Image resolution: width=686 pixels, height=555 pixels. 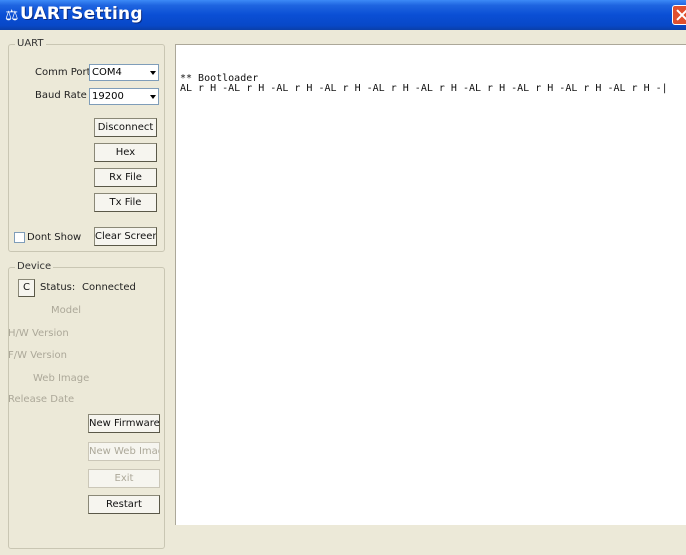 I want to click on baud-rate-select: 19200, so click(x=124, y=96).